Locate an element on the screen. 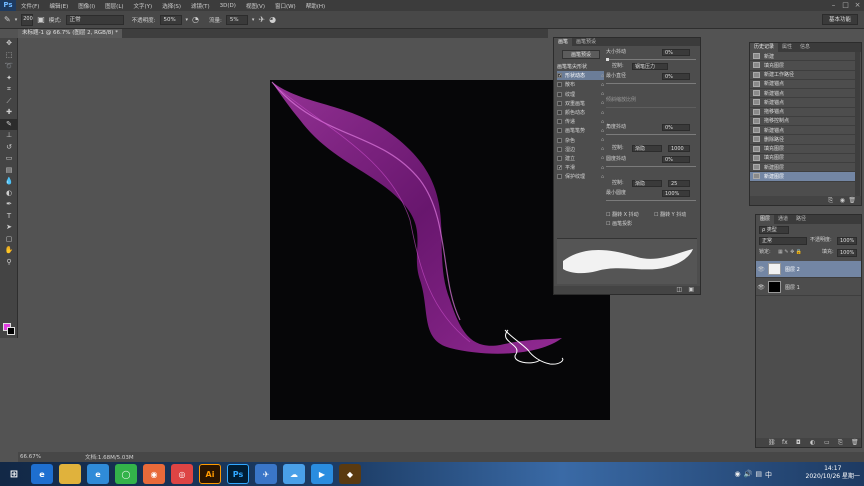  history-brush-tool-icon: ↺ is located at coordinates (9, 148).